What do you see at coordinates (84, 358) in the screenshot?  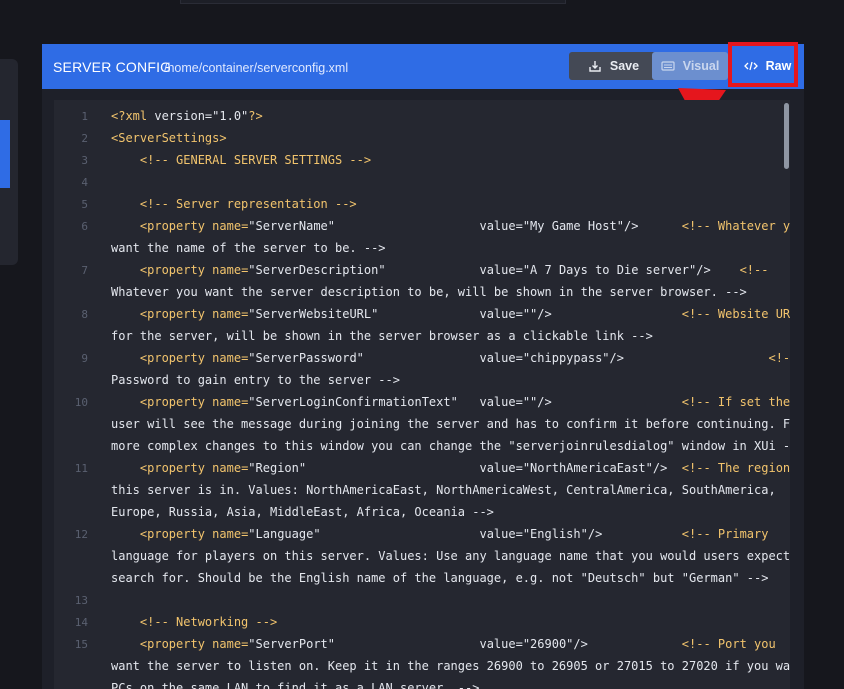 I see `line-number: 9` at bounding box center [84, 358].